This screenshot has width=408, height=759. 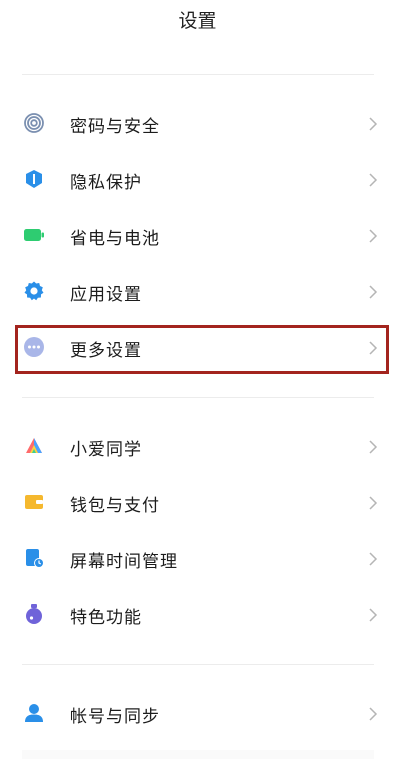 What do you see at coordinates (115, 506) in the screenshot?
I see `settings-item-label: 钱包与支付` at bounding box center [115, 506].